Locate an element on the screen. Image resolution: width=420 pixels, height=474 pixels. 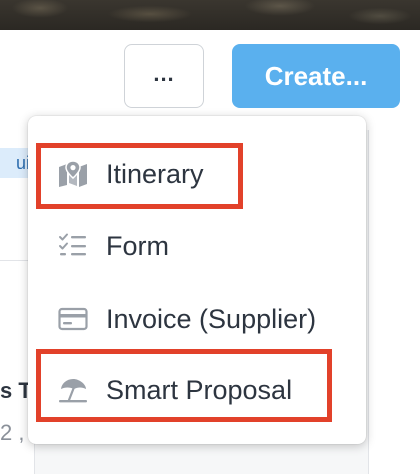
menu-item-label: Itinerary is located at coordinates (155, 174).